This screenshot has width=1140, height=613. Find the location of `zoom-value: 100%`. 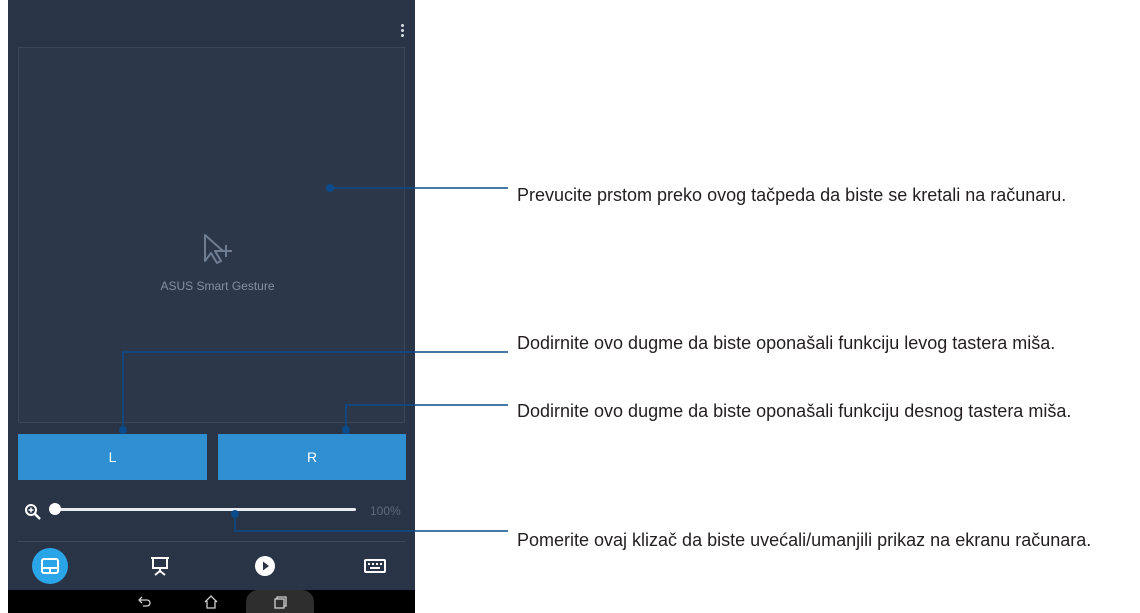

zoom-value: 100% is located at coordinates (385, 511).